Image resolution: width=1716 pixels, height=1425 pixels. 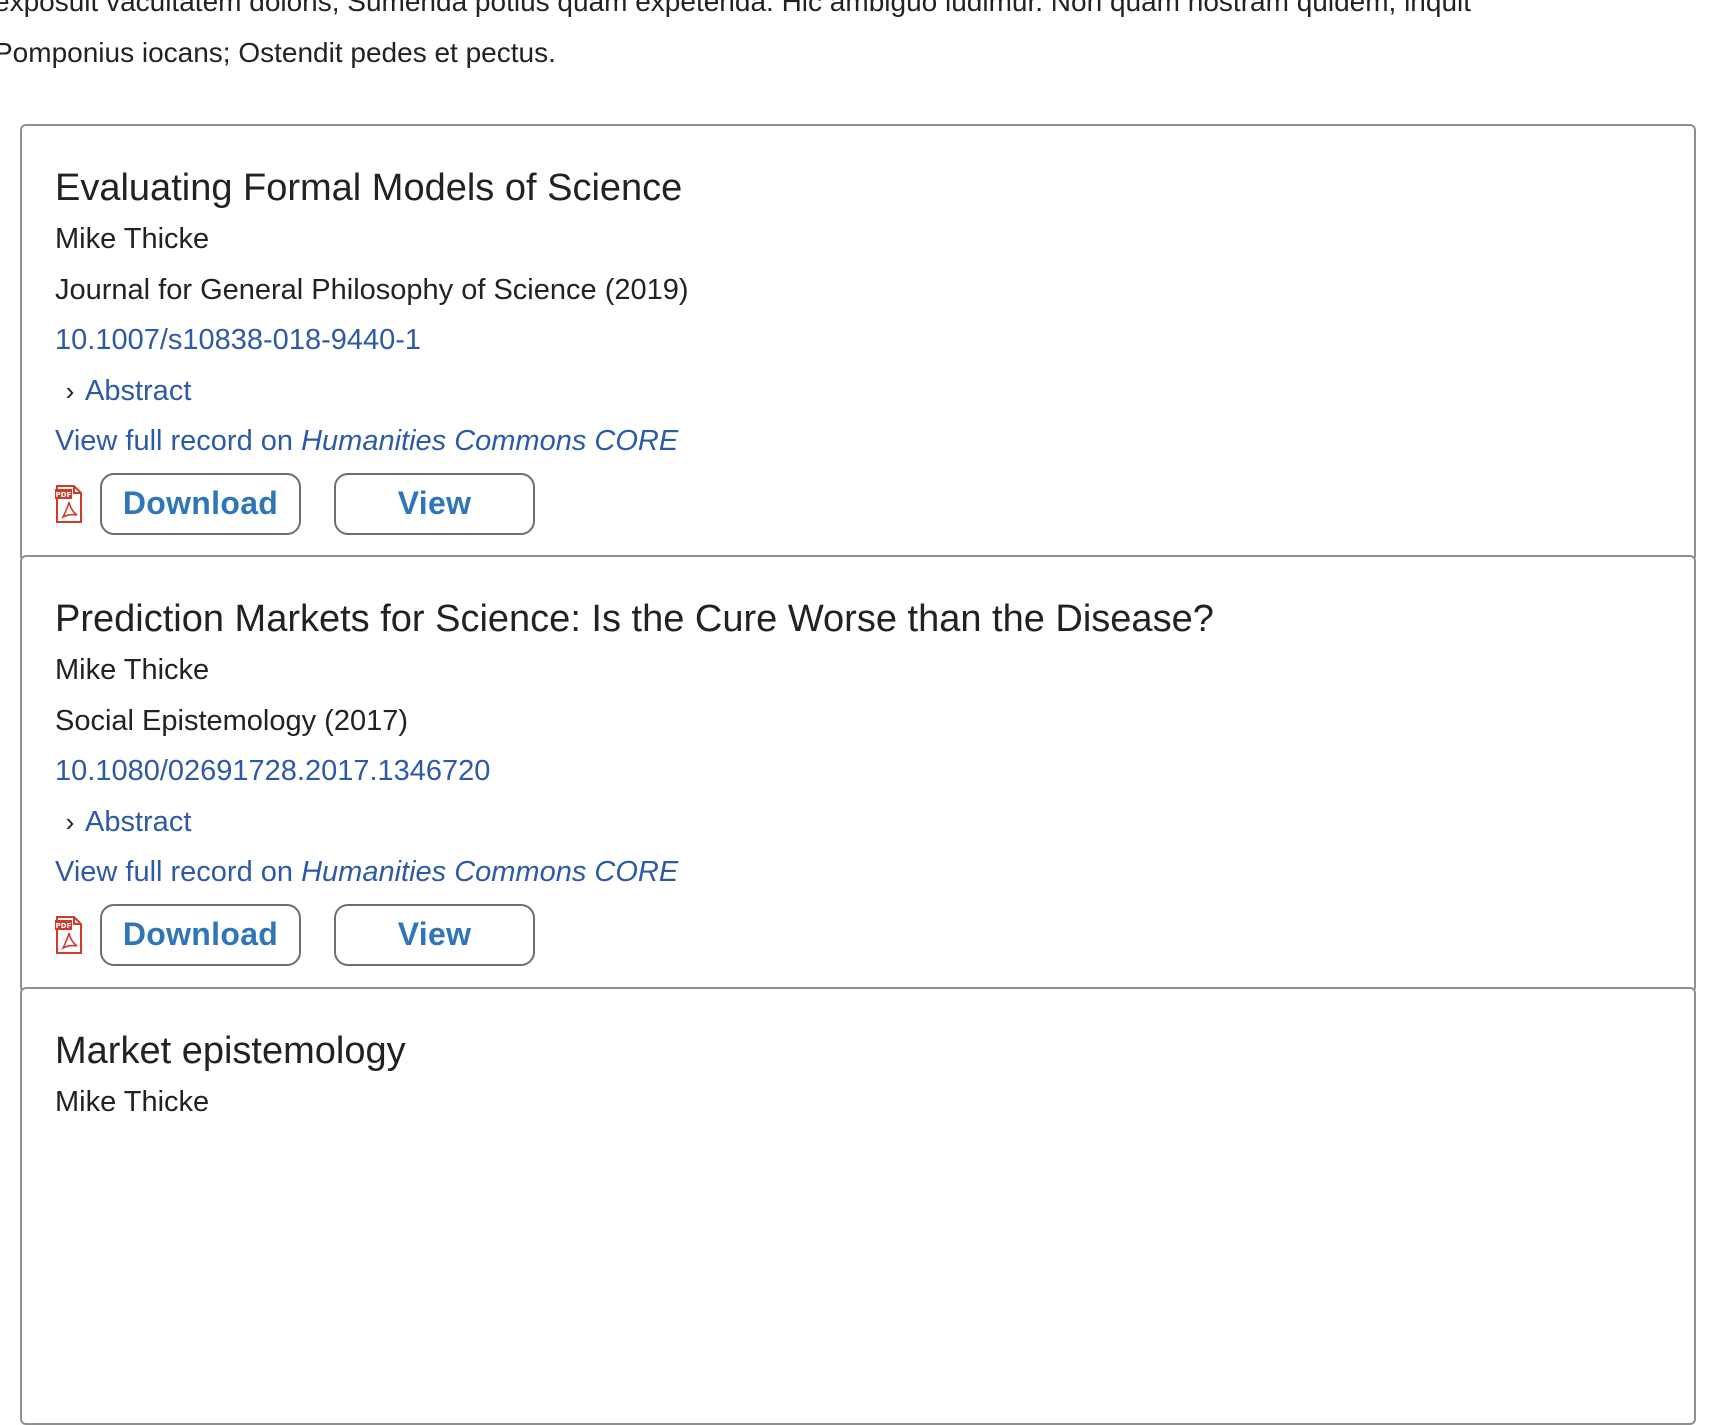 What do you see at coordinates (232, 720) in the screenshot?
I see `record-journal: Social Epistemology (2017)` at bounding box center [232, 720].